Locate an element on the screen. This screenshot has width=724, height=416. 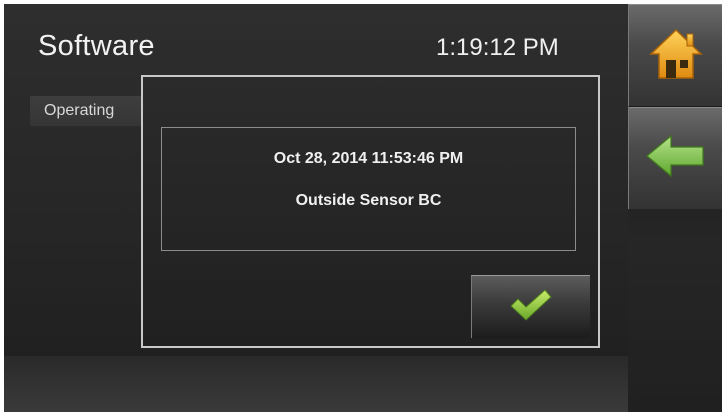
back-button is located at coordinates (675, 157).